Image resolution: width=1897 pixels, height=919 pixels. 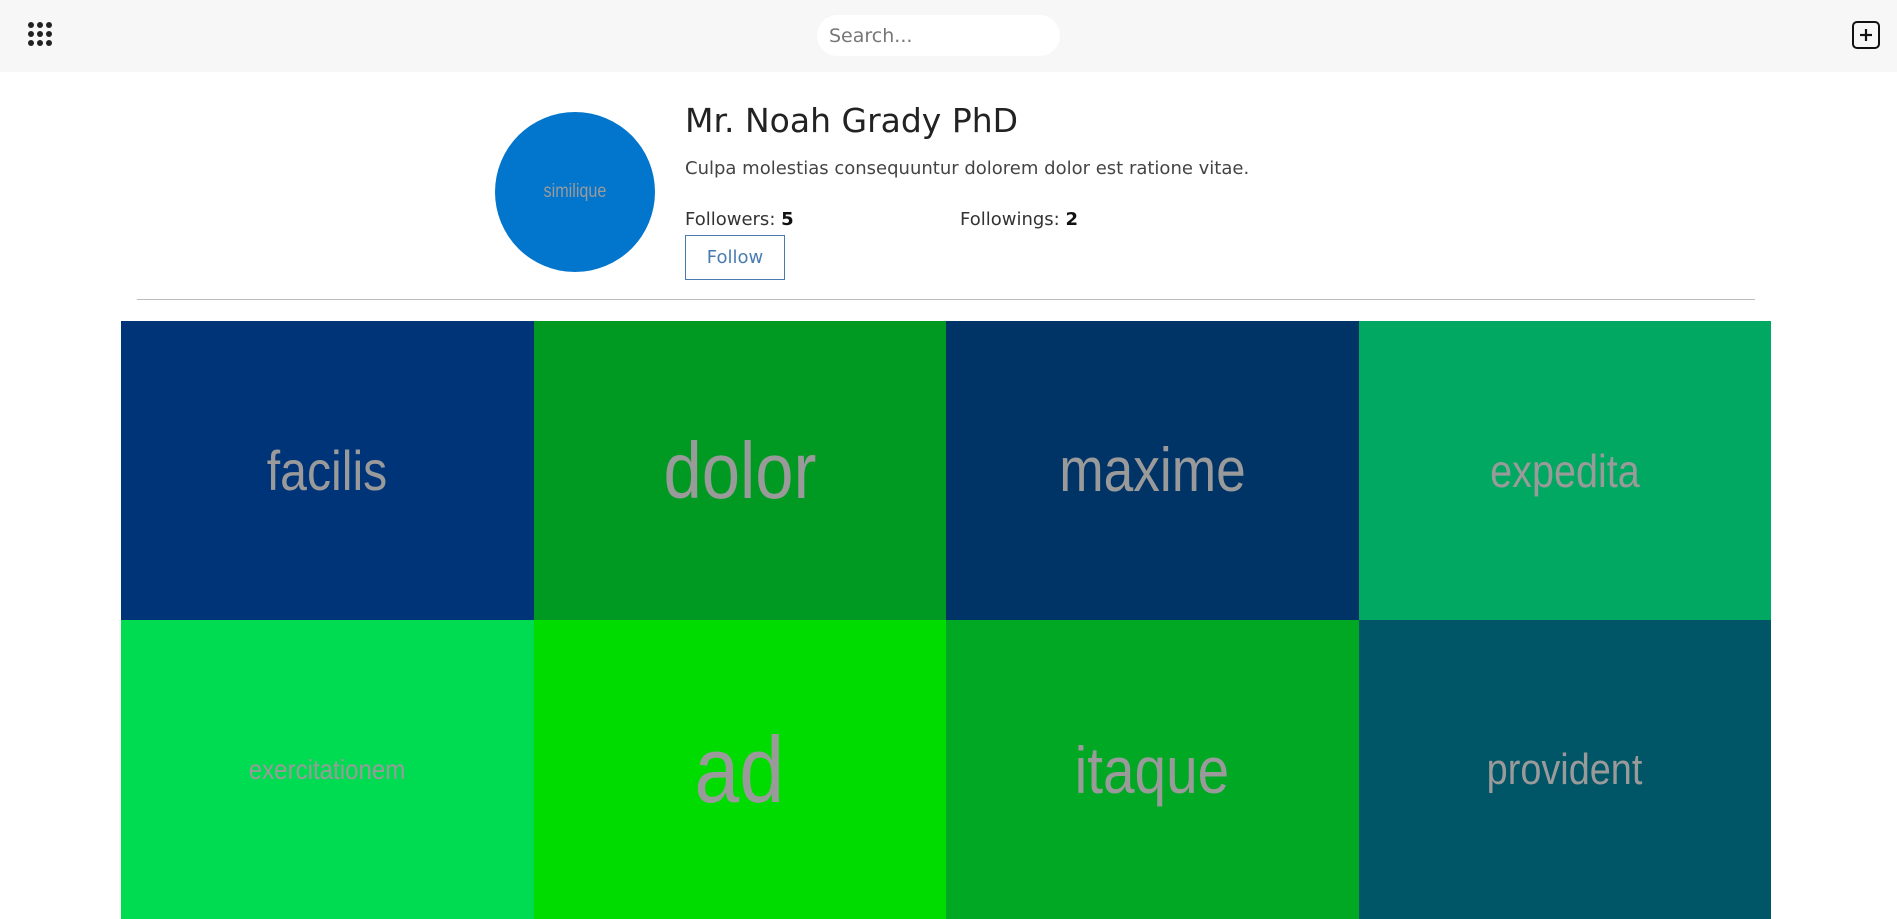 What do you see at coordinates (735, 257) in the screenshot?
I see `follow-button: Follow` at bounding box center [735, 257].